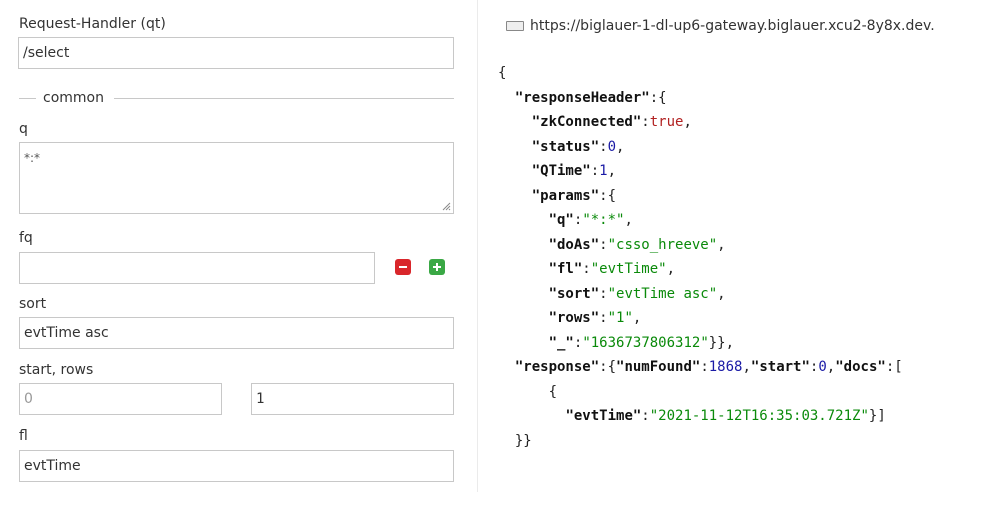 This screenshot has width=998, height=506. What do you see at coordinates (284, 98) in the screenshot?
I see `fieldset-line-right` at bounding box center [284, 98].